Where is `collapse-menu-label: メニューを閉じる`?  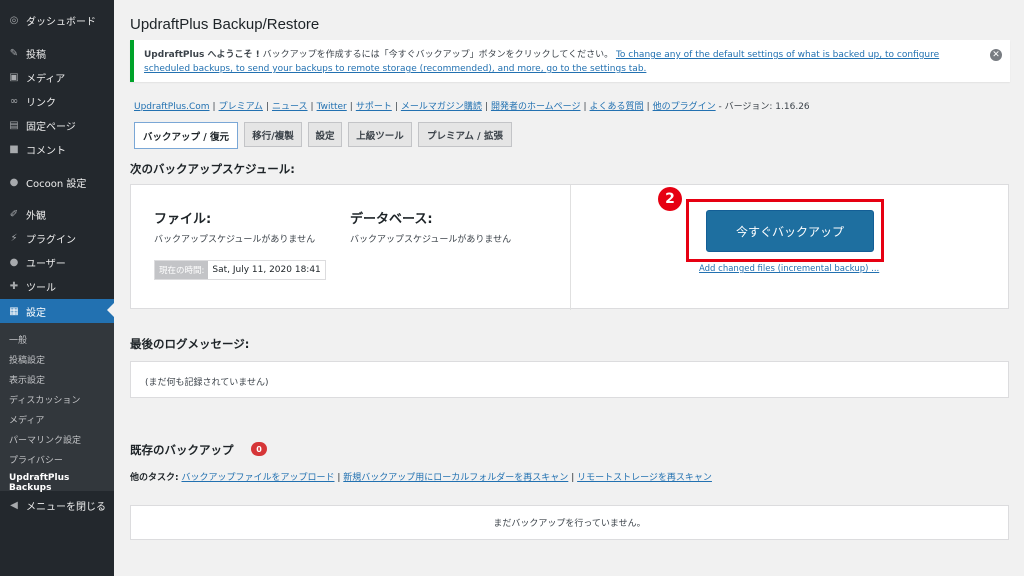 collapse-menu-label: メニューを閉じる is located at coordinates (66, 507).